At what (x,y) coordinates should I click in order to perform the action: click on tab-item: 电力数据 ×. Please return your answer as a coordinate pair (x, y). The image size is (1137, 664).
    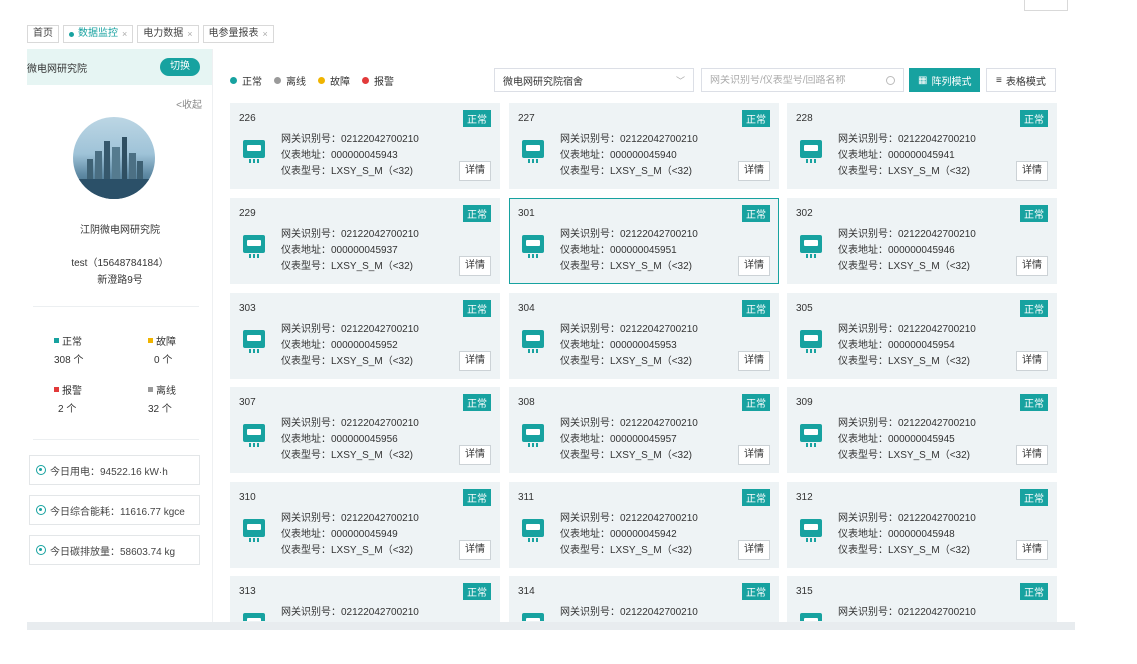
    Looking at the image, I should click on (168, 34).